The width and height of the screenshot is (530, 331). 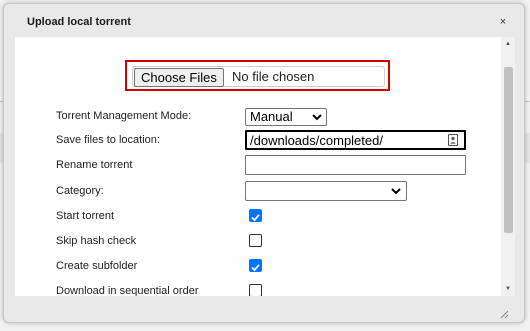 I want to click on scroll-down-arrow-icon: ▼, so click(x=508, y=289).